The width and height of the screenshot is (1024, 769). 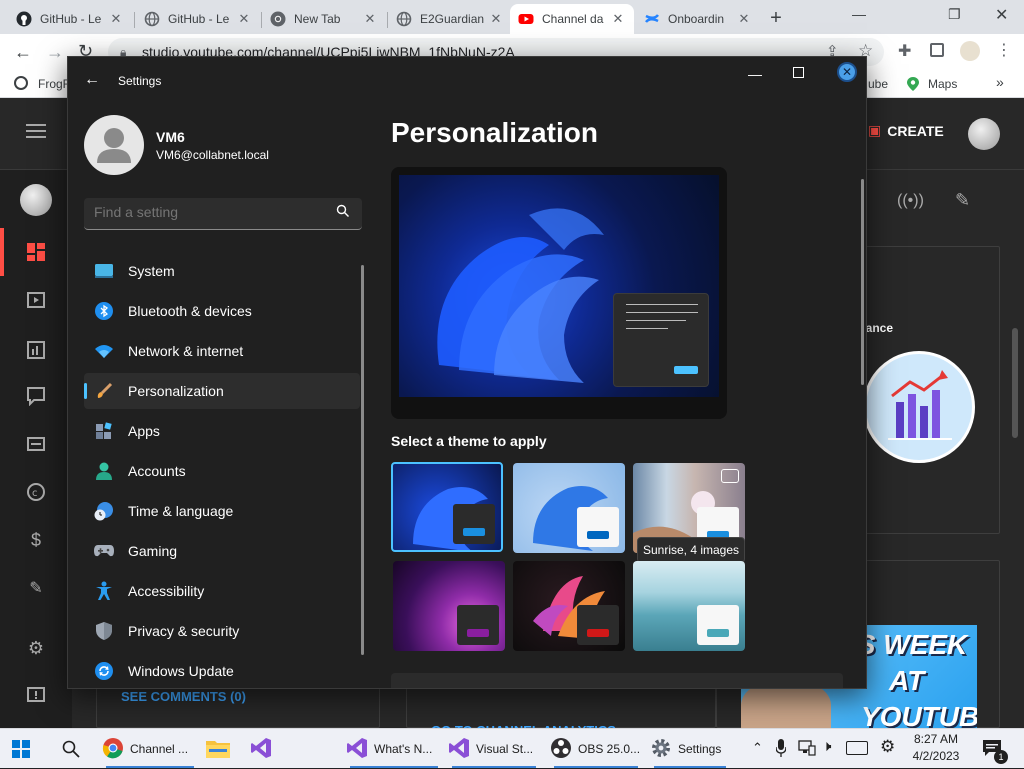 What do you see at coordinates (847, 72) in the screenshot?
I see `close-icon: ✕` at bounding box center [847, 72].